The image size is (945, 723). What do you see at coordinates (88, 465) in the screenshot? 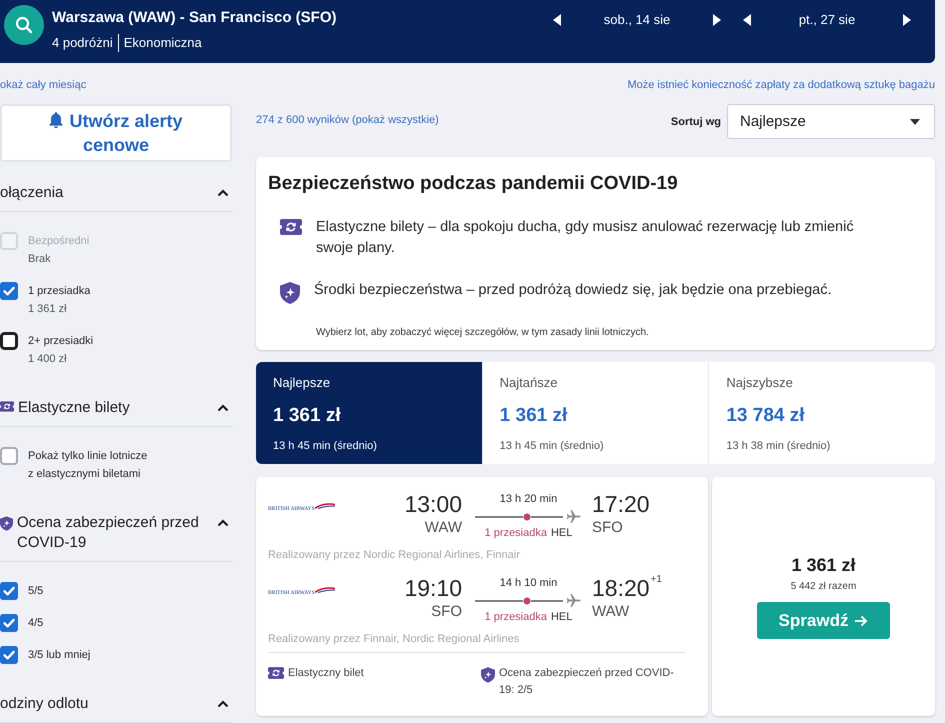
I see `option-label: Pokaż tylko linie lotnicze z elastycznymi biletami` at bounding box center [88, 465].